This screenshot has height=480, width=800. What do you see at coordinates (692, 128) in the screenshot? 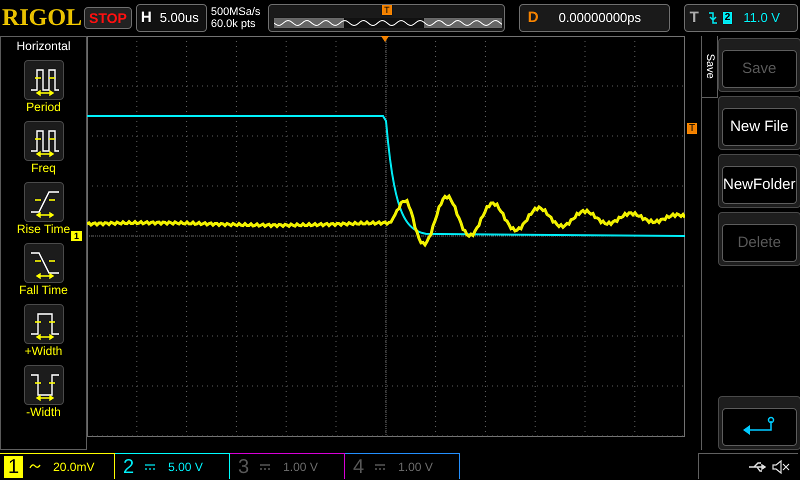
I see `trigger-level-marker: T` at bounding box center [692, 128].